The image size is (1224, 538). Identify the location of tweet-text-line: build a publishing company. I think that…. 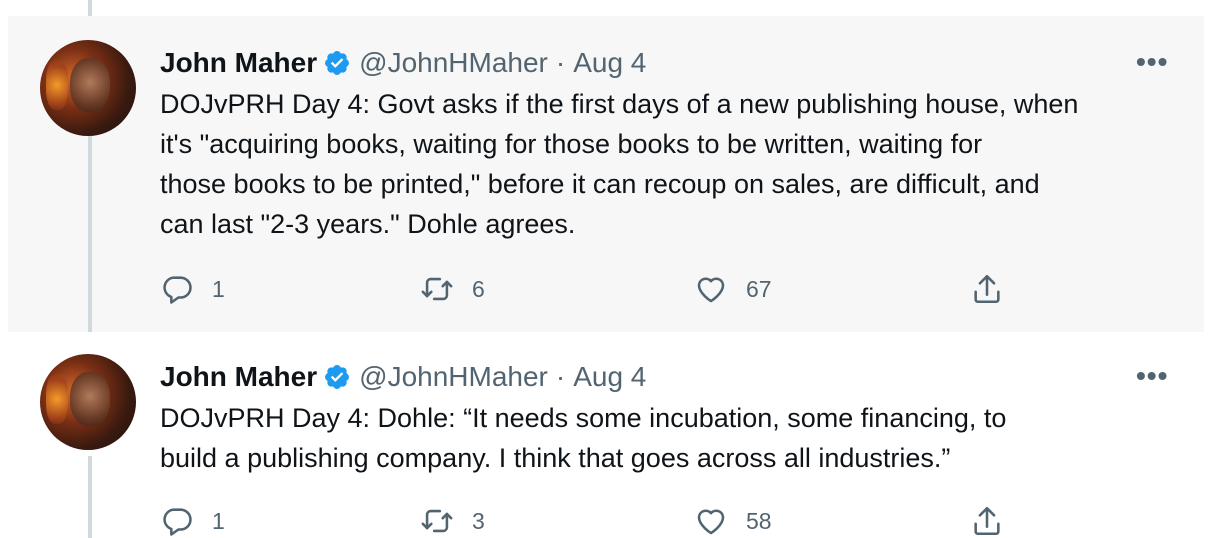
(555, 458).